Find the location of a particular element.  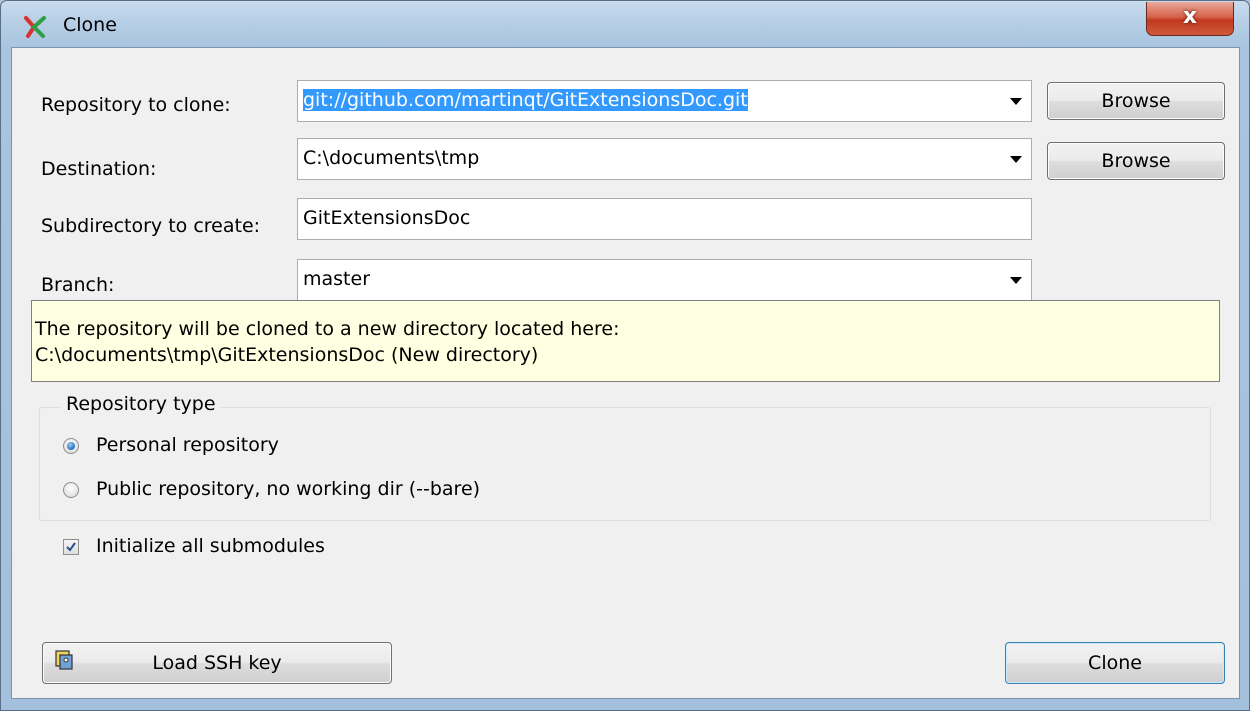

repository-label: Repository to clone: is located at coordinates (136, 105).